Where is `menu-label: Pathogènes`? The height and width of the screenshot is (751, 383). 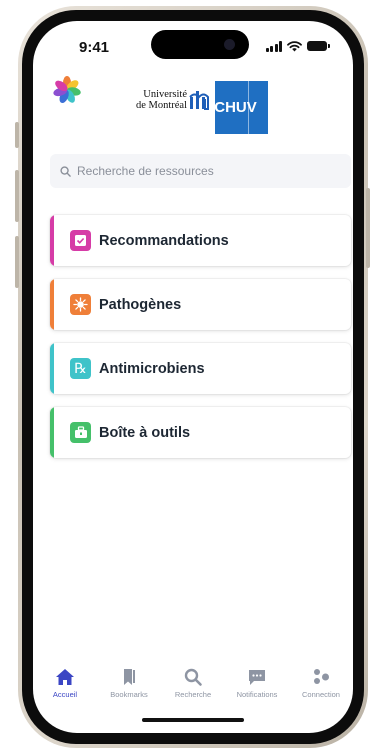
menu-label: Pathogènes is located at coordinates (140, 304).